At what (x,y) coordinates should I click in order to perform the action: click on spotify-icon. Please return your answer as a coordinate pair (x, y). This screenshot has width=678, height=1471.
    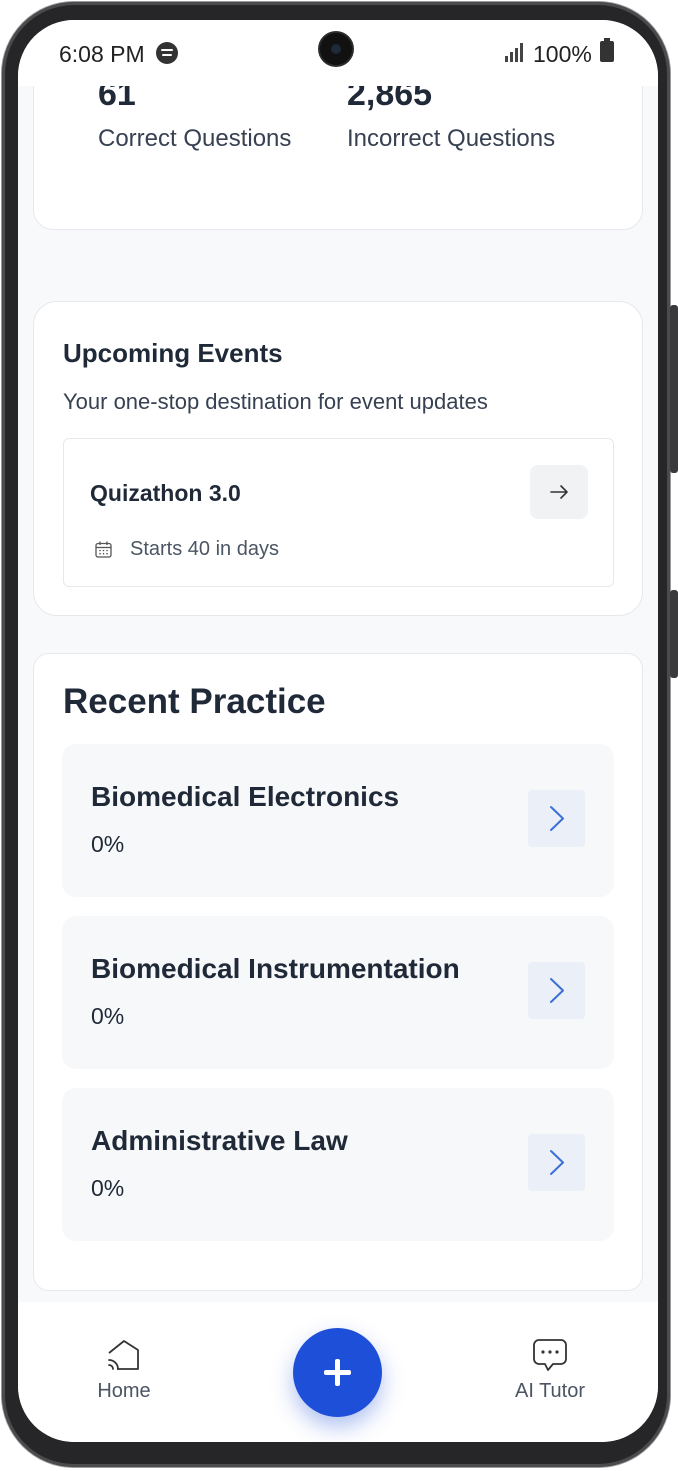
    Looking at the image, I should click on (167, 53).